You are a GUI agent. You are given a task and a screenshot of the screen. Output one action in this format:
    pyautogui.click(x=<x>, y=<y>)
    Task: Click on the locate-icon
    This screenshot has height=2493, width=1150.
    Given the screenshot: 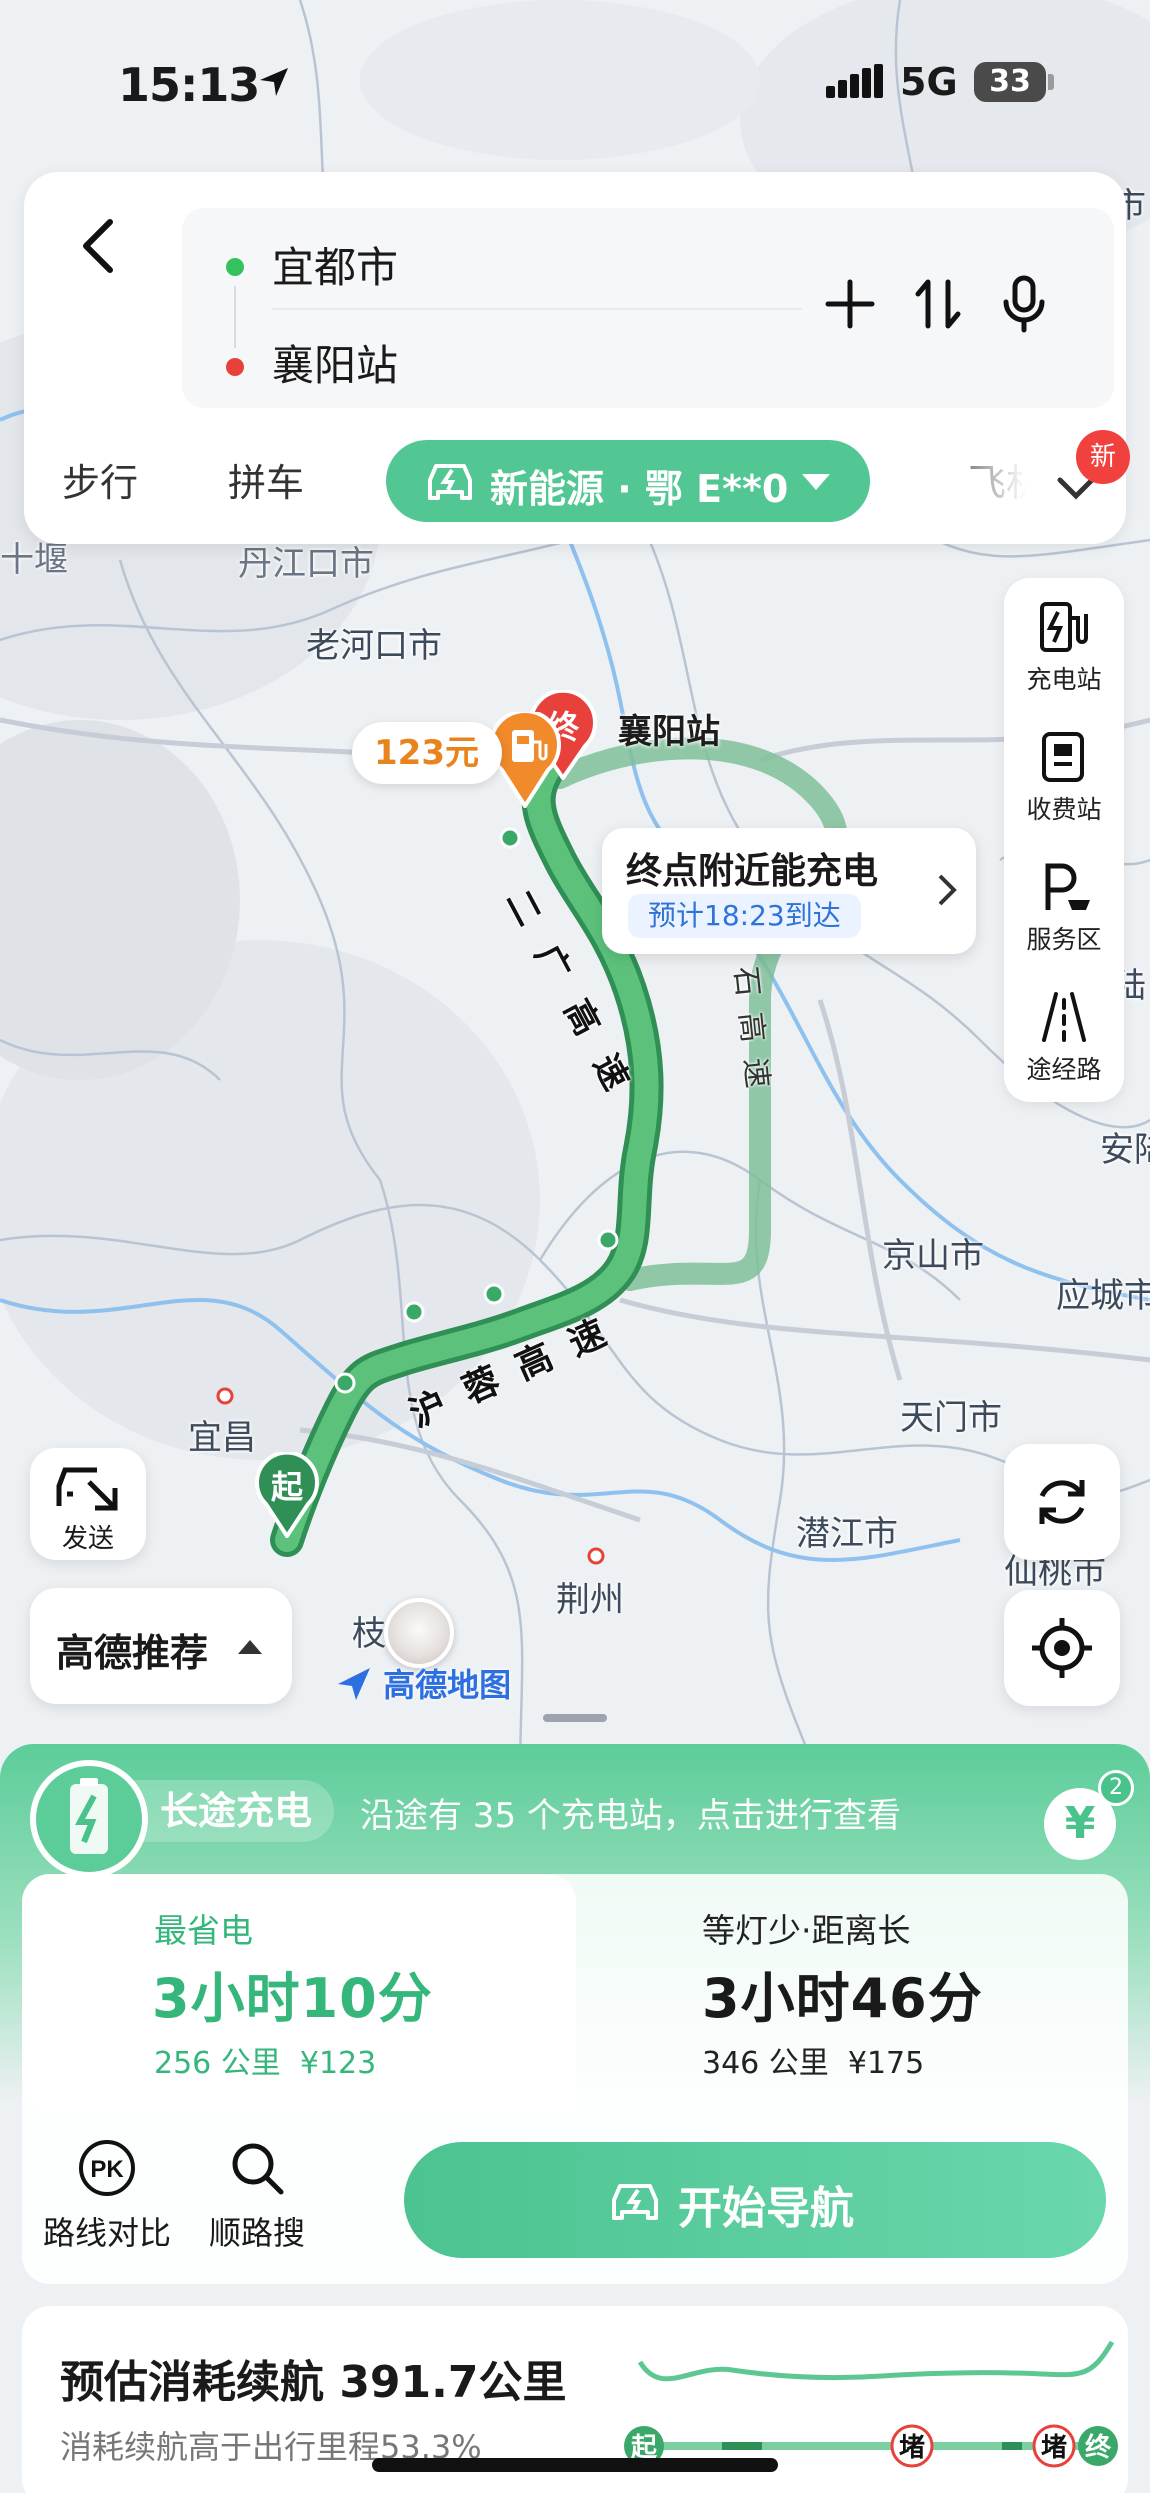 What is the action you would take?
    pyautogui.click(x=1062, y=1648)
    